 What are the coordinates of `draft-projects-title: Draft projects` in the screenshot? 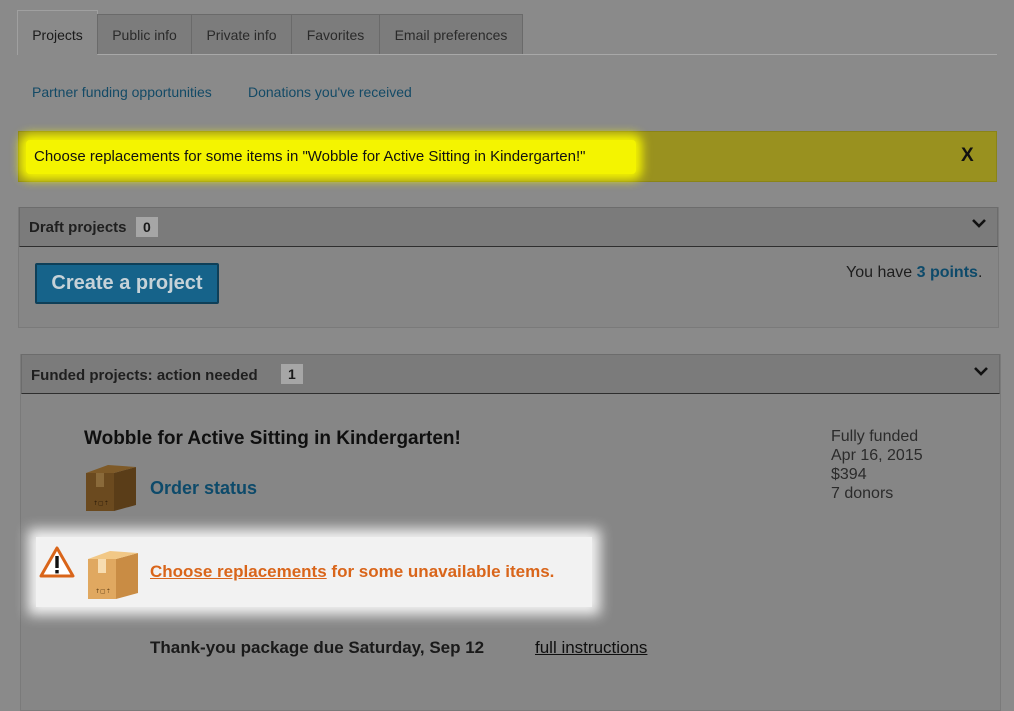 It's located at (78, 227).